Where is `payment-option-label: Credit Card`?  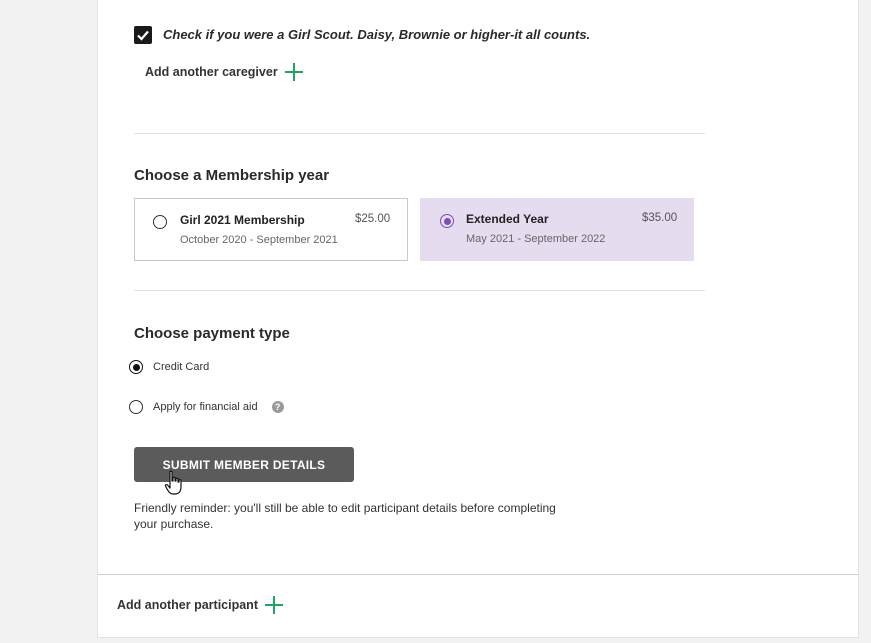
payment-option-label: Credit Card is located at coordinates (181, 367).